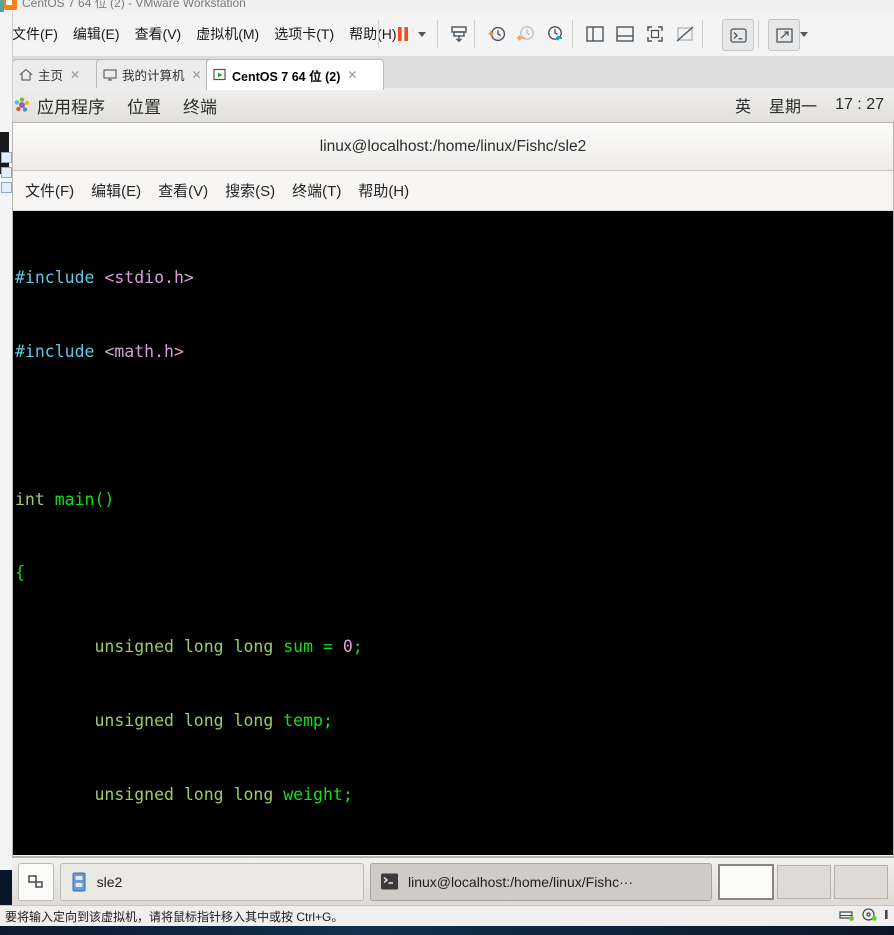  Describe the element at coordinates (595, 34) in the screenshot. I see `show-sidebar-icon` at that location.